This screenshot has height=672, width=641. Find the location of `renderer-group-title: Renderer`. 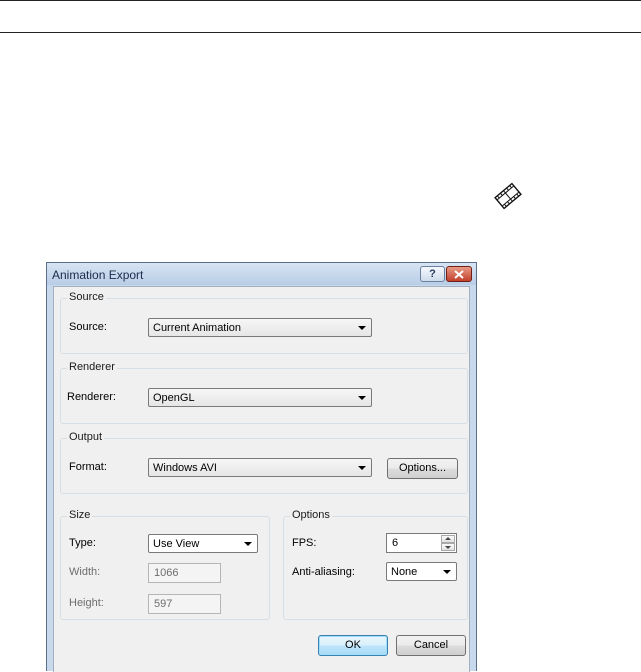

renderer-group-title: Renderer is located at coordinates (92, 367).